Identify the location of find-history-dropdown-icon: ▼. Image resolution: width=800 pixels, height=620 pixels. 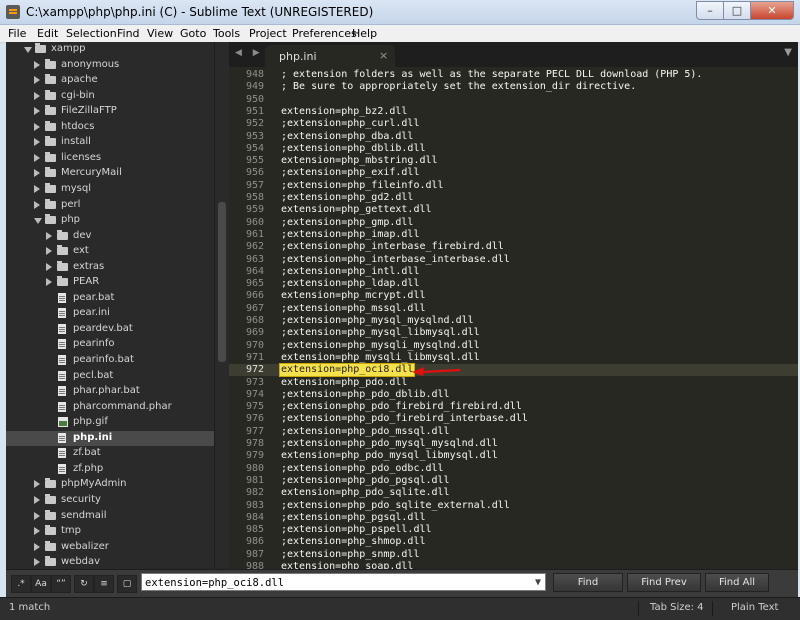
(538, 583).